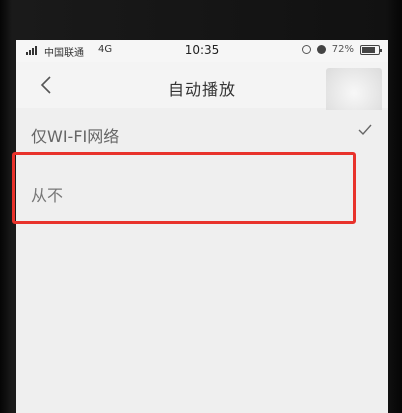  What do you see at coordinates (202, 194) in the screenshot?
I see `option-never: 从不` at bounding box center [202, 194].